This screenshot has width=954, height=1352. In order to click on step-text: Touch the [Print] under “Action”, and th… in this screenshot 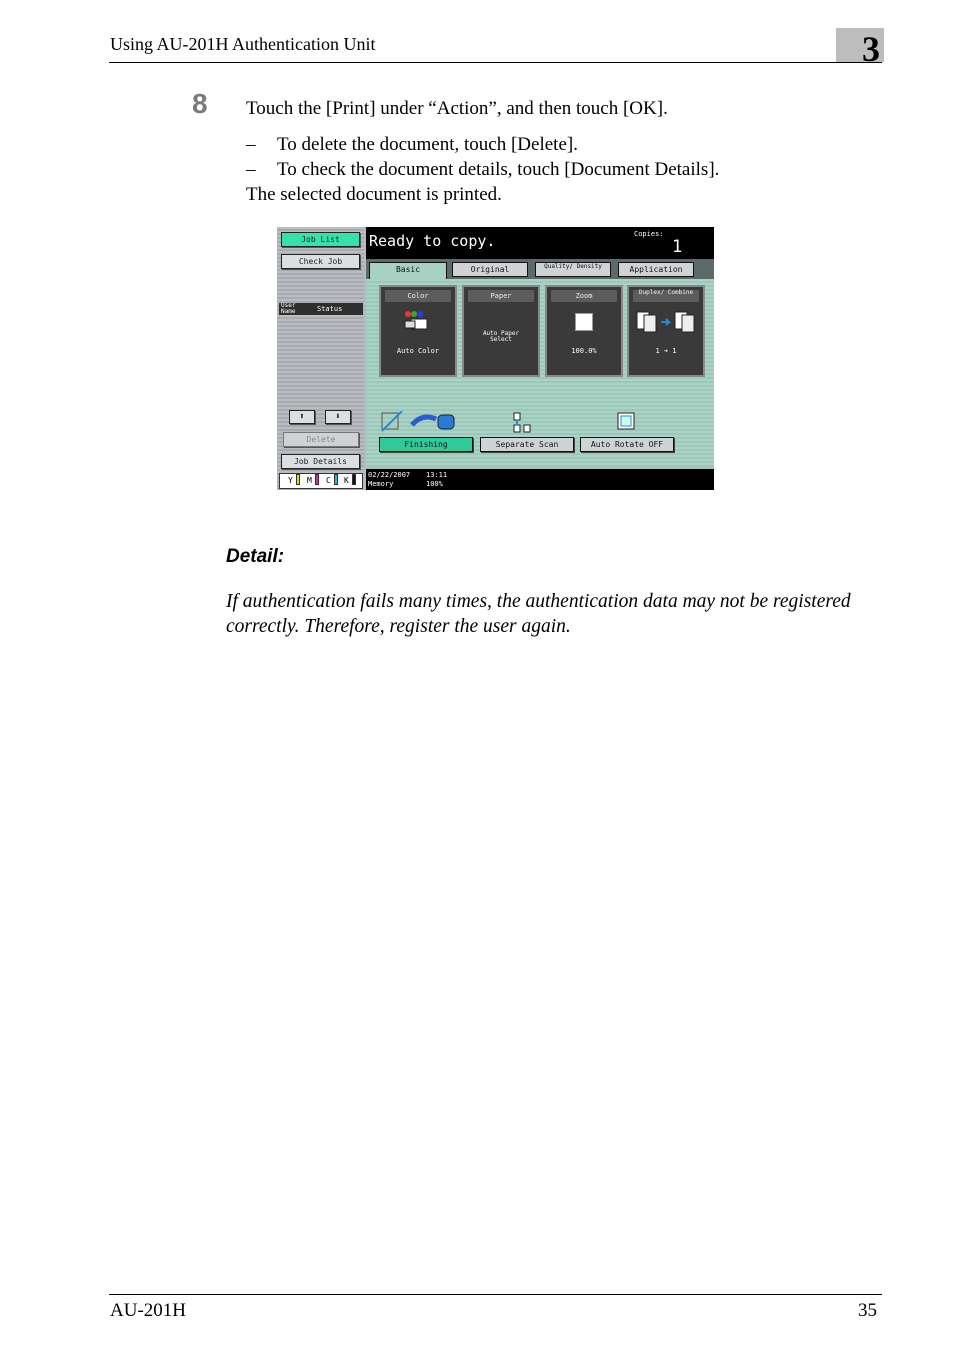, I will do `click(457, 108)`.